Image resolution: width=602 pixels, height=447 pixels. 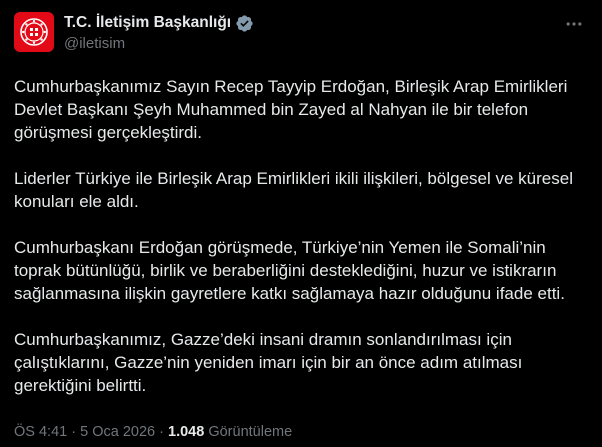 I want to click on name-row: T.C. İletişim Başkanlığı, so click(x=159, y=23).